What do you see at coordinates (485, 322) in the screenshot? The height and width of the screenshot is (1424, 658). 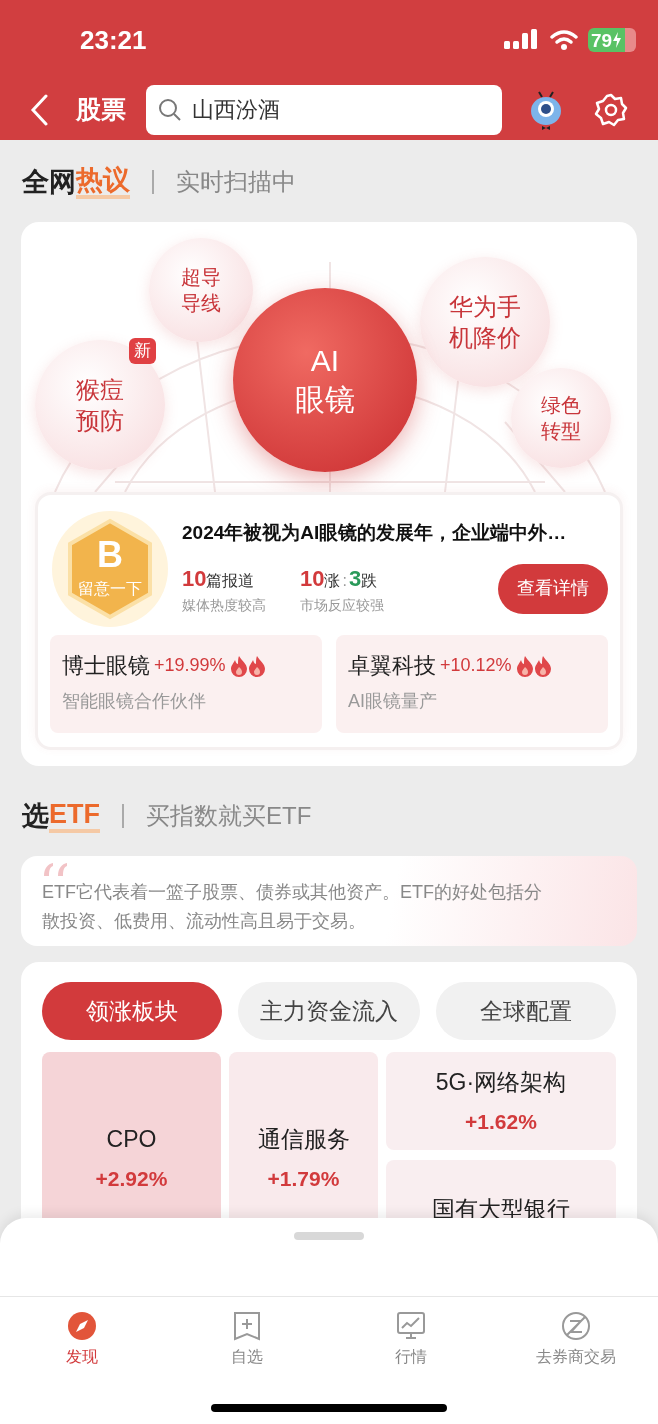 I see `topic-bubble: 华为手机降价` at bounding box center [485, 322].